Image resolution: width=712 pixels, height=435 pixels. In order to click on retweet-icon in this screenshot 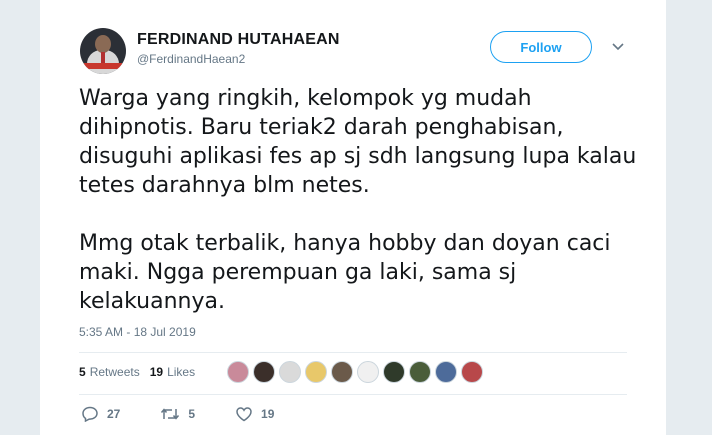, I will do `click(170, 414)`.